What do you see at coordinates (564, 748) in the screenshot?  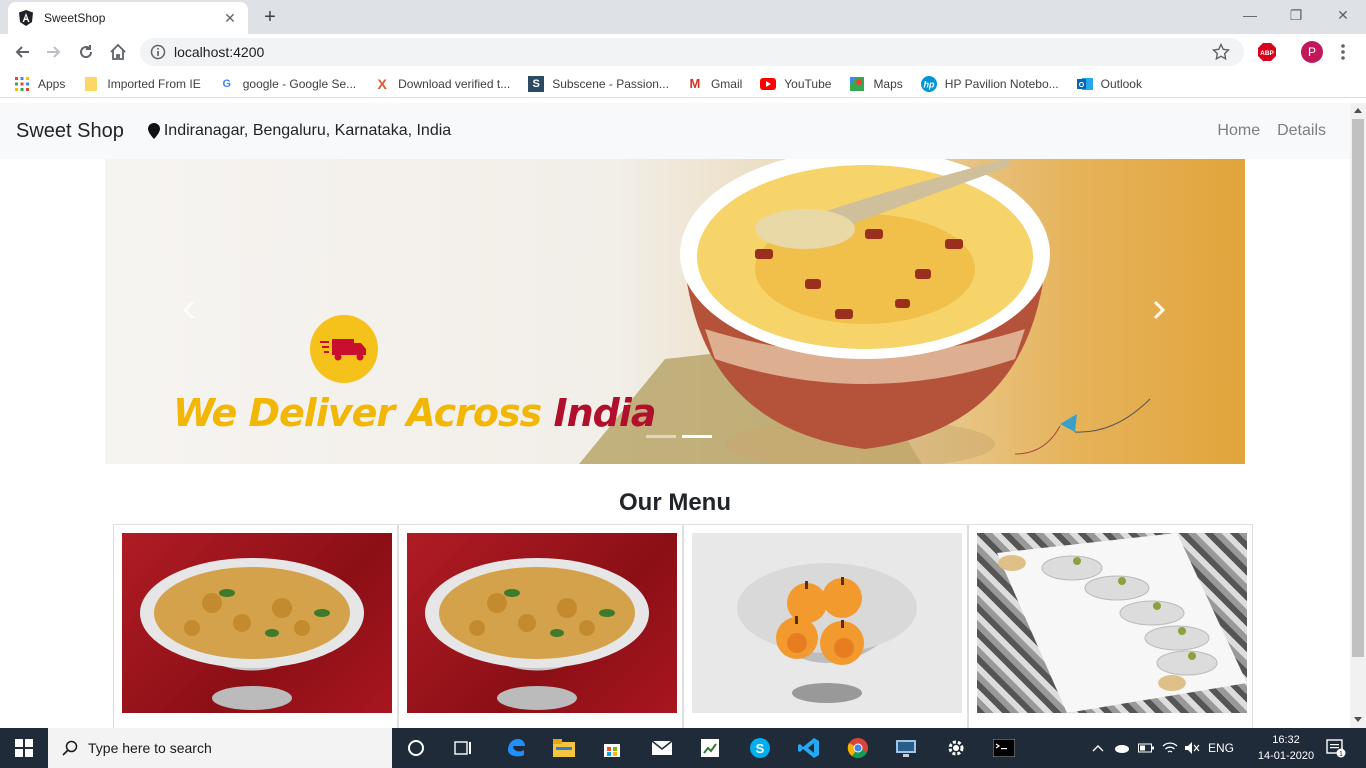 I see `file-explorer-icon` at bounding box center [564, 748].